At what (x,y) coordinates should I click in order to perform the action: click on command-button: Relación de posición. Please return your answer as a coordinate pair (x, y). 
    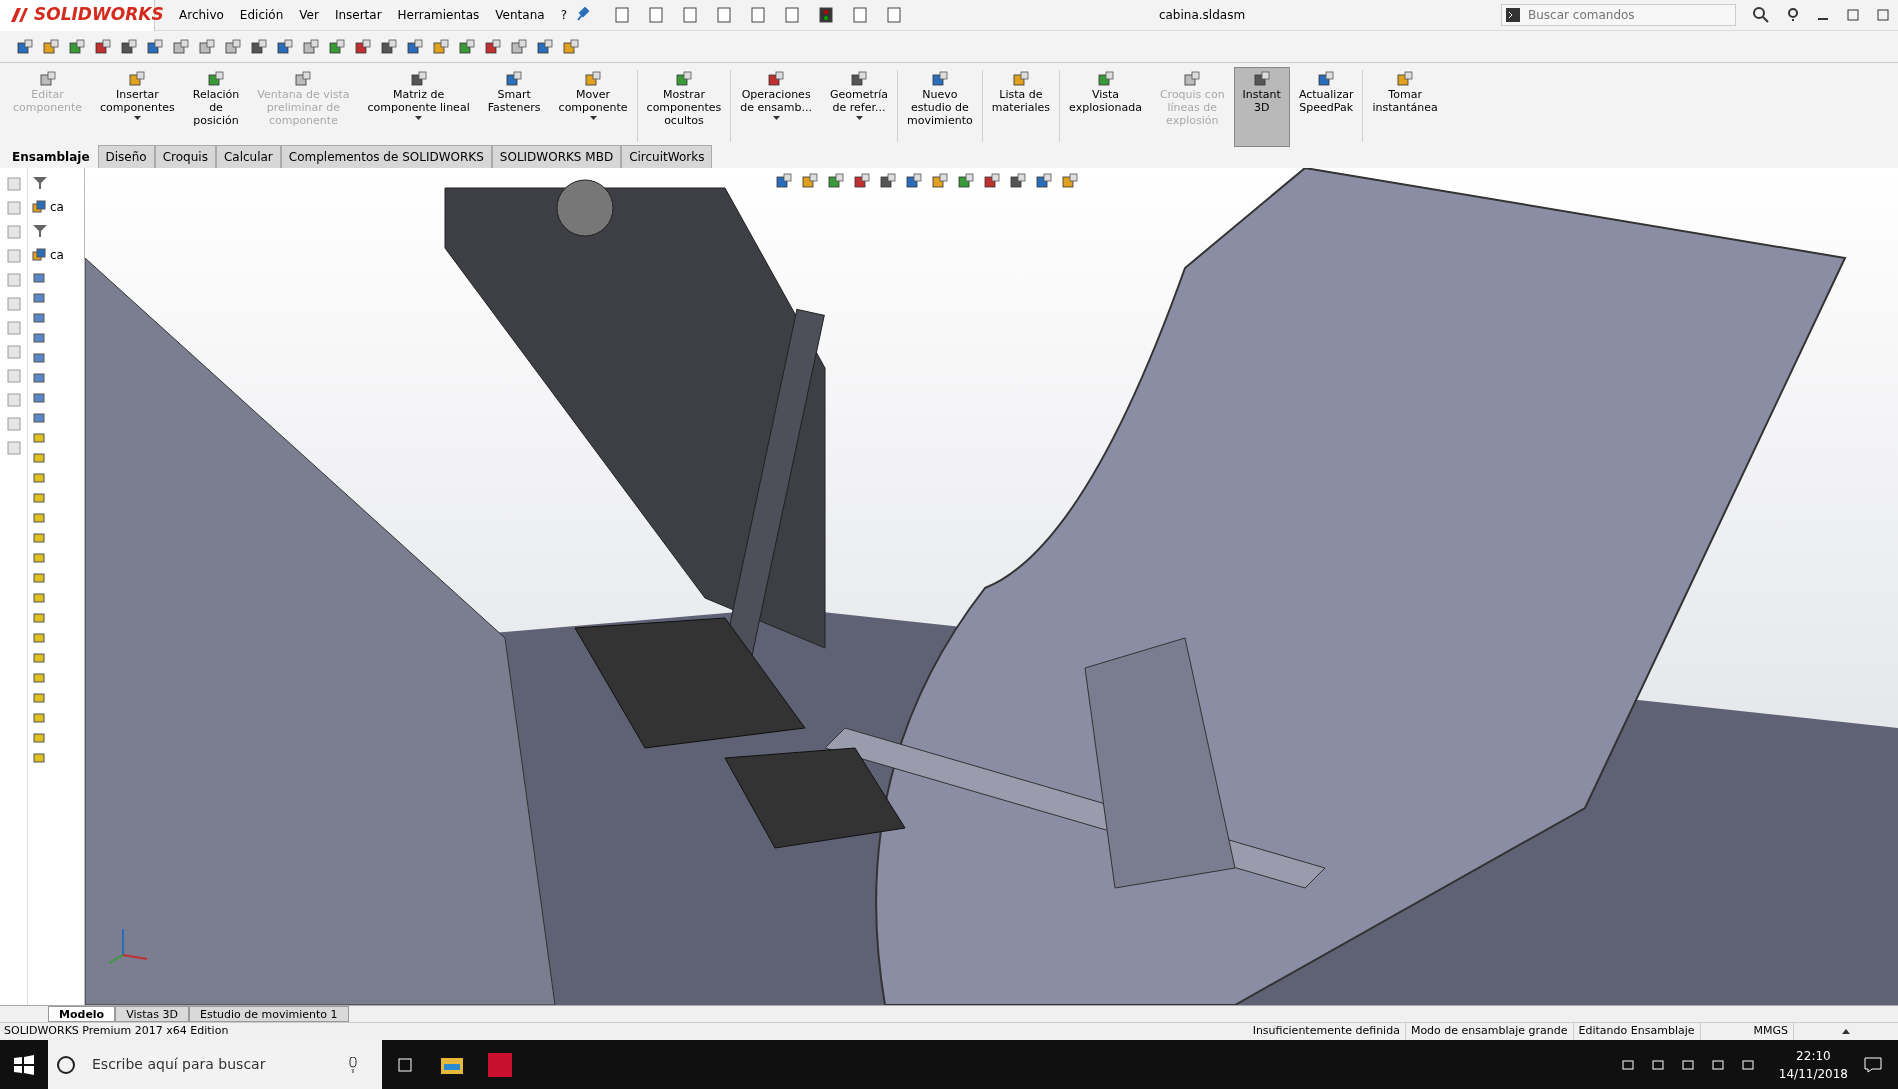
    Looking at the image, I should click on (216, 107).